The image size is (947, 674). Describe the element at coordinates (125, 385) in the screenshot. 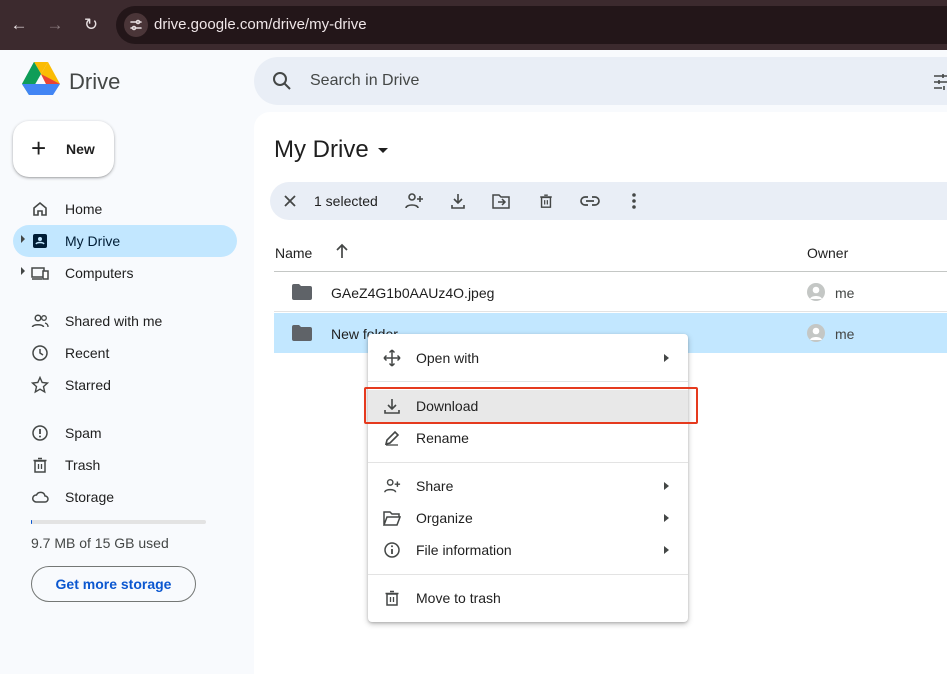

I see `sidebar-item-starred: Starred` at that location.